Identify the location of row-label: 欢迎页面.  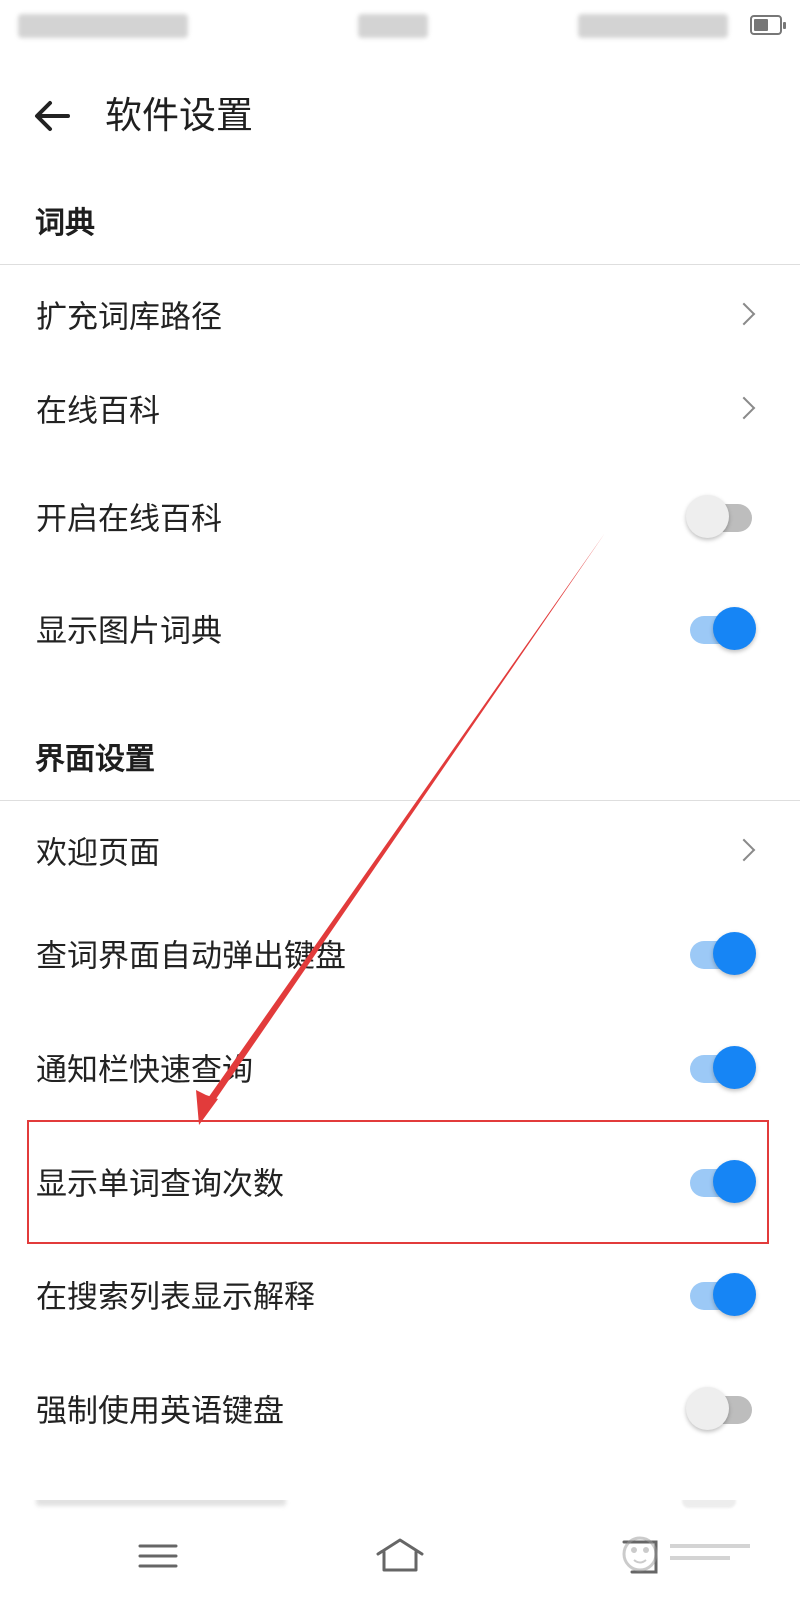
(98, 853).